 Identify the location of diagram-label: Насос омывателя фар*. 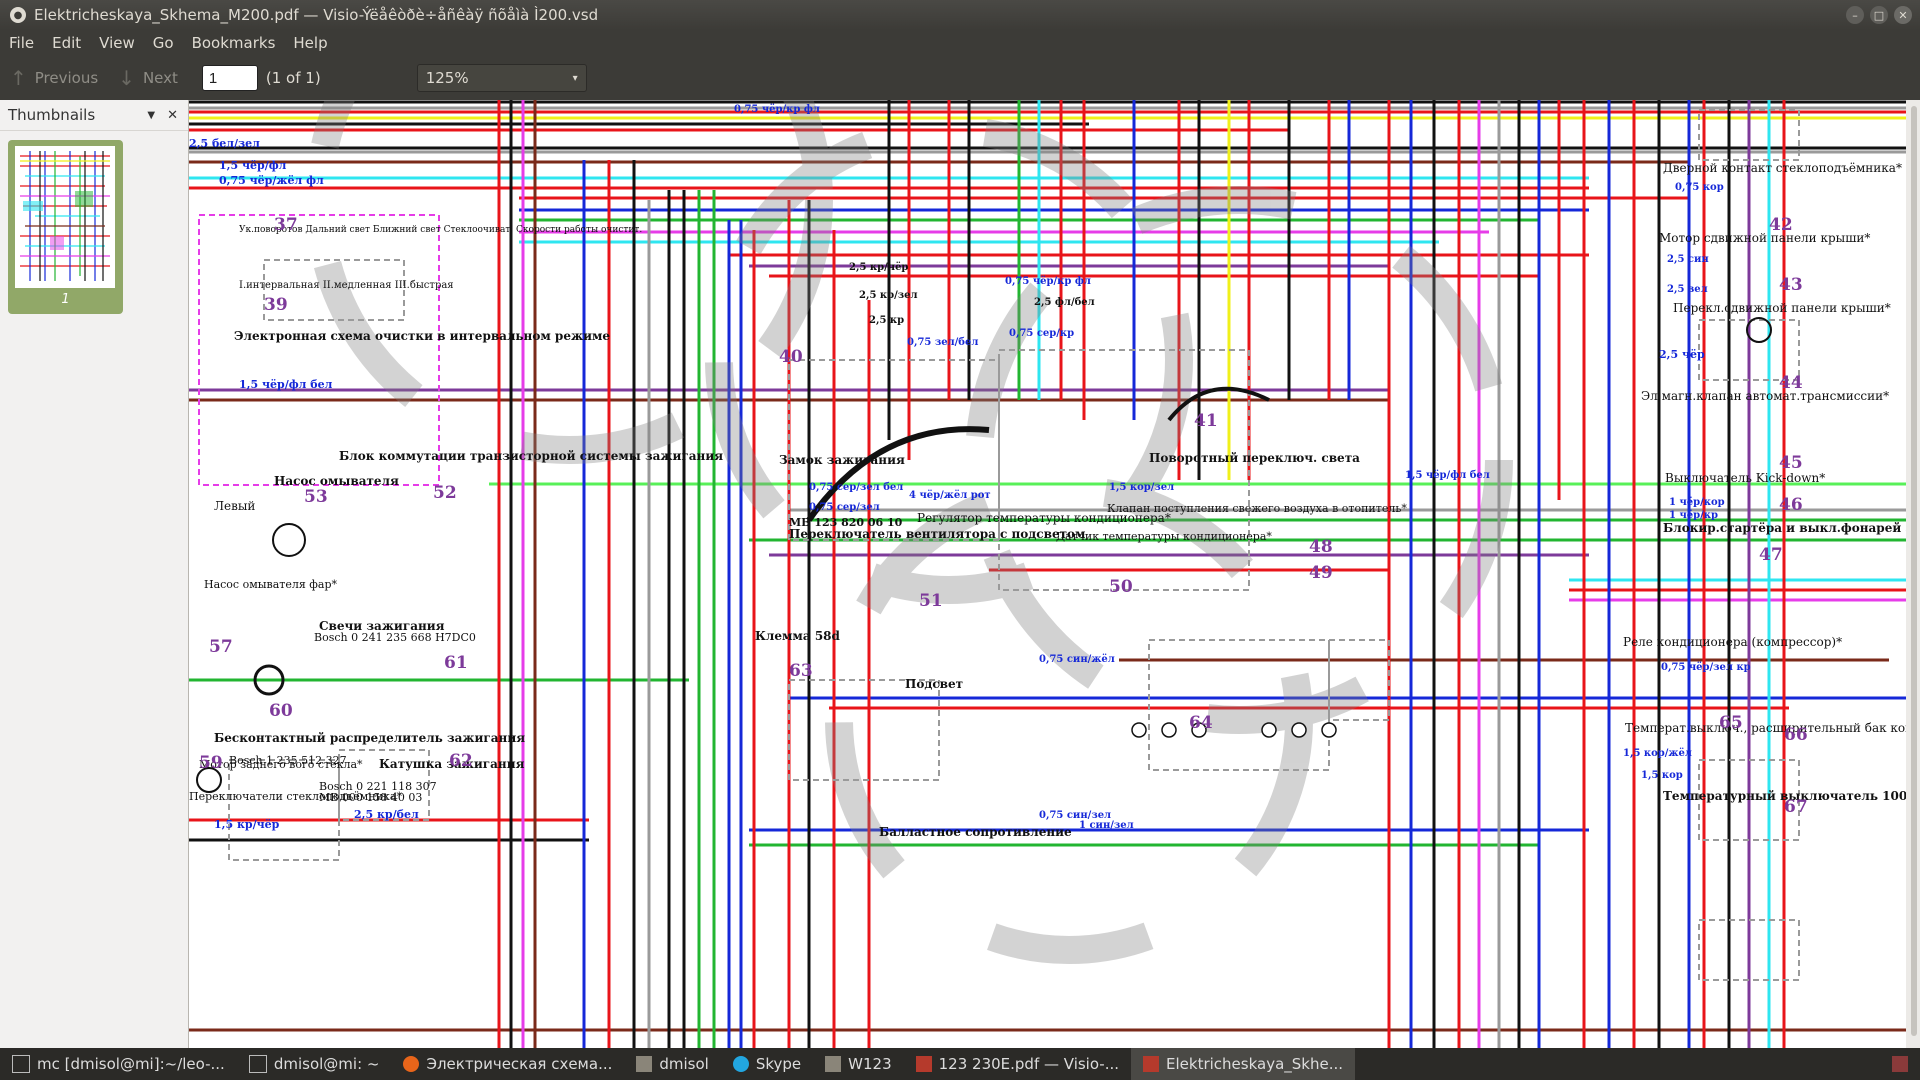
(271, 584).